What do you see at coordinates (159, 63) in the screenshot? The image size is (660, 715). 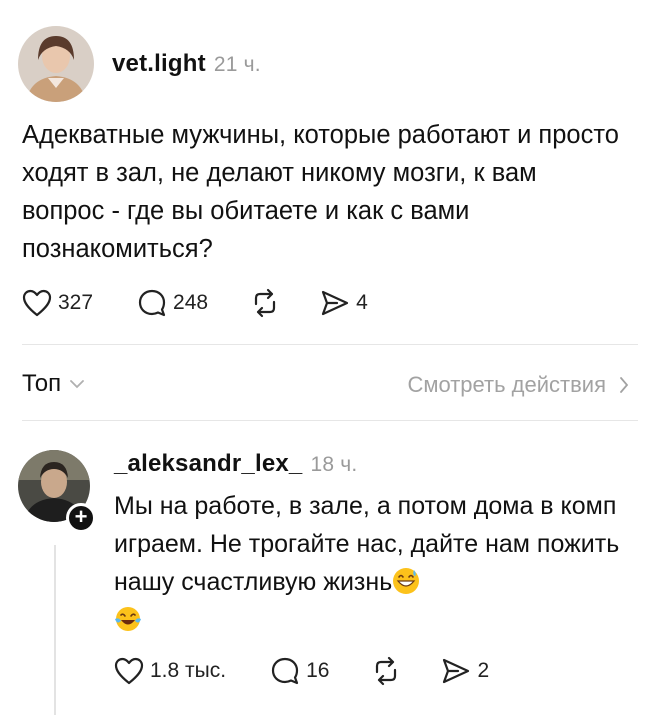 I see `post-author-username: vet.light` at bounding box center [159, 63].